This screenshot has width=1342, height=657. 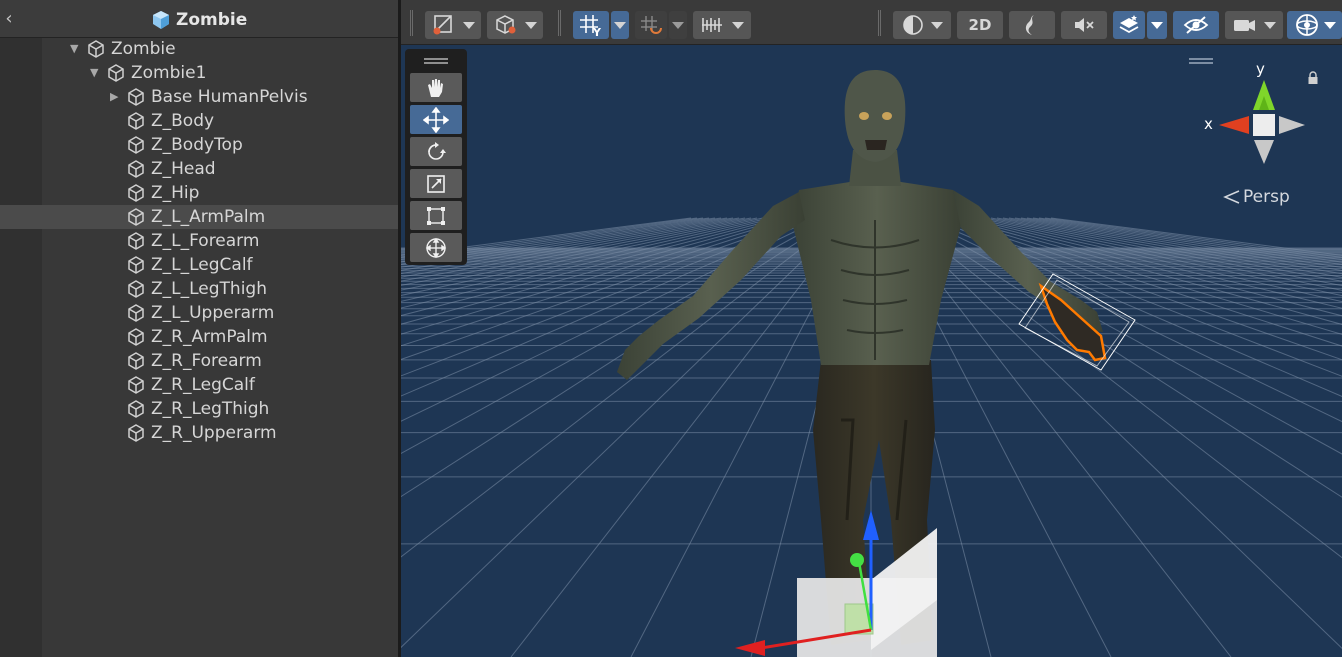 What do you see at coordinates (1314, 25) in the screenshot?
I see `gizmos-dropdown` at bounding box center [1314, 25].